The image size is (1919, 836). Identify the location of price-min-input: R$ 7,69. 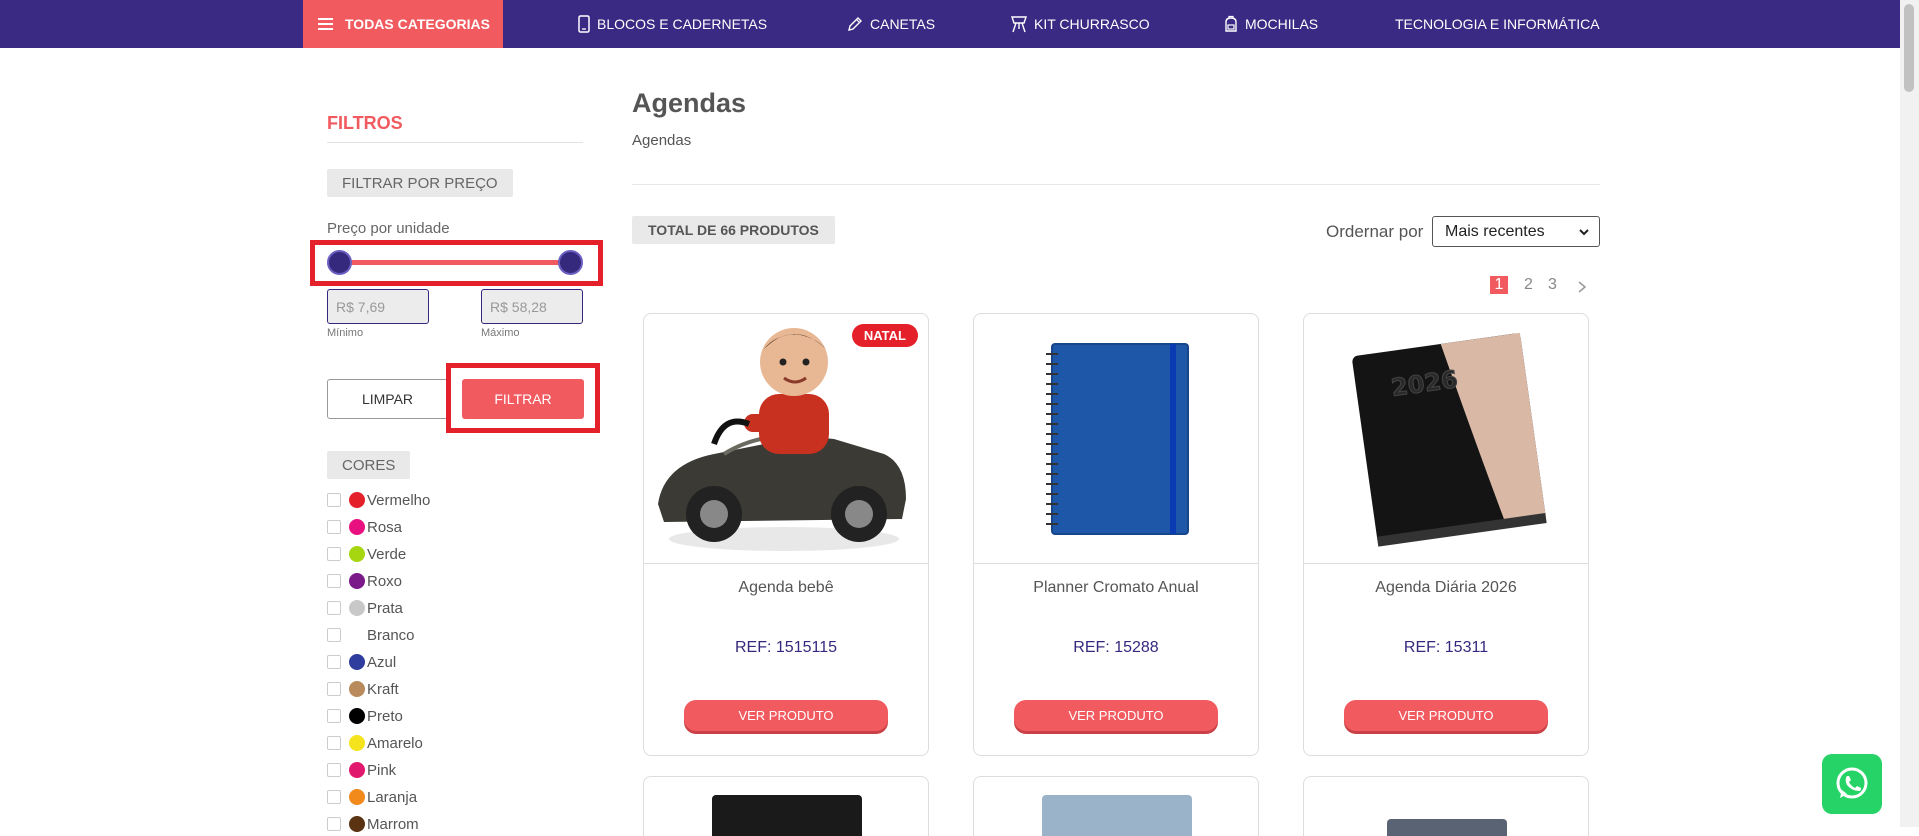
(378, 306).